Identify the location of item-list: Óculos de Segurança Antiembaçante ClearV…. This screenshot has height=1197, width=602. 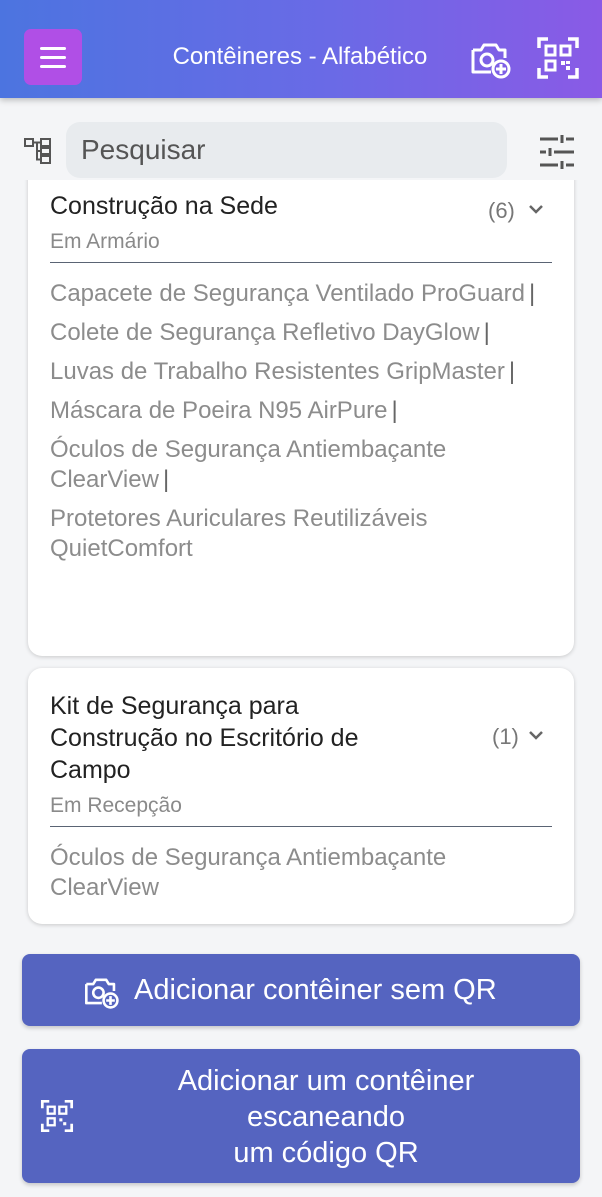
(300, 877).